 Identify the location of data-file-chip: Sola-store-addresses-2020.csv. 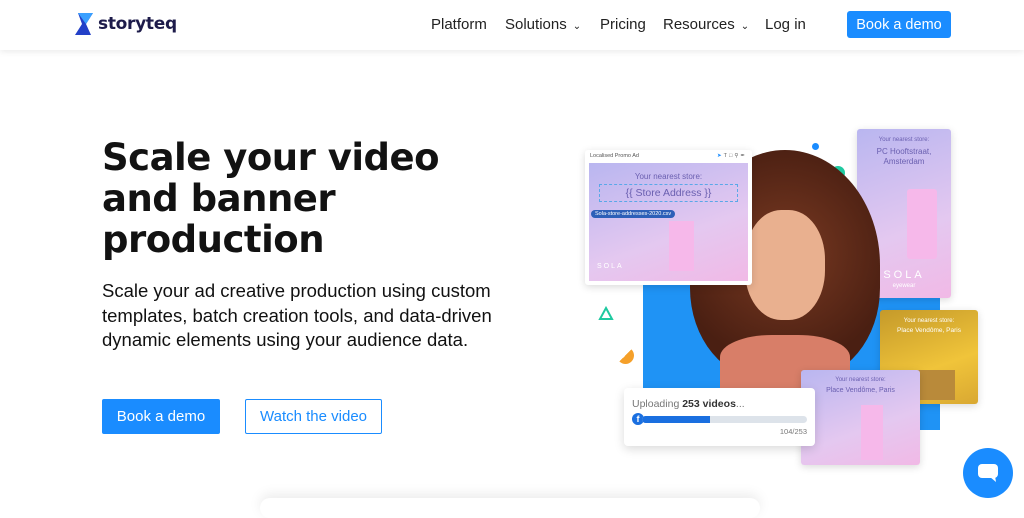
(633, 214).